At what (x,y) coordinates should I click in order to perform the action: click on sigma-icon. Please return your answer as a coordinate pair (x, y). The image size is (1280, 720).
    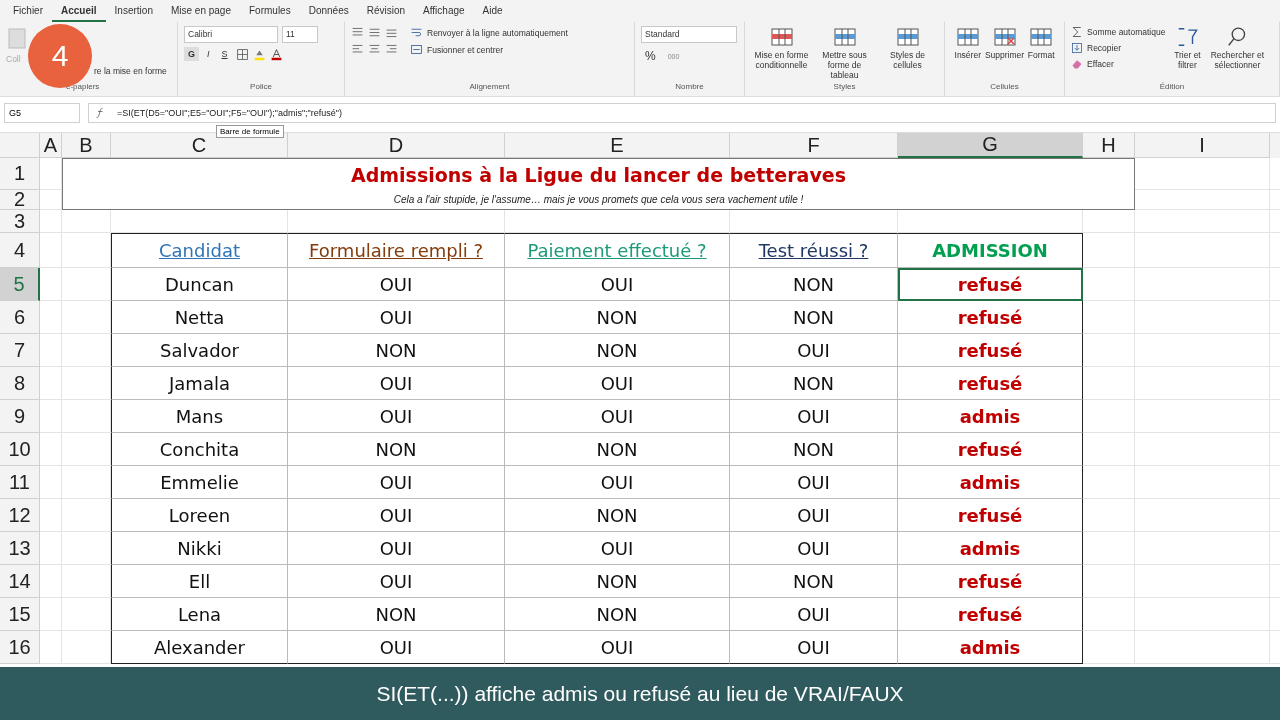
    Looking at the image, I should click on (1077, 32).